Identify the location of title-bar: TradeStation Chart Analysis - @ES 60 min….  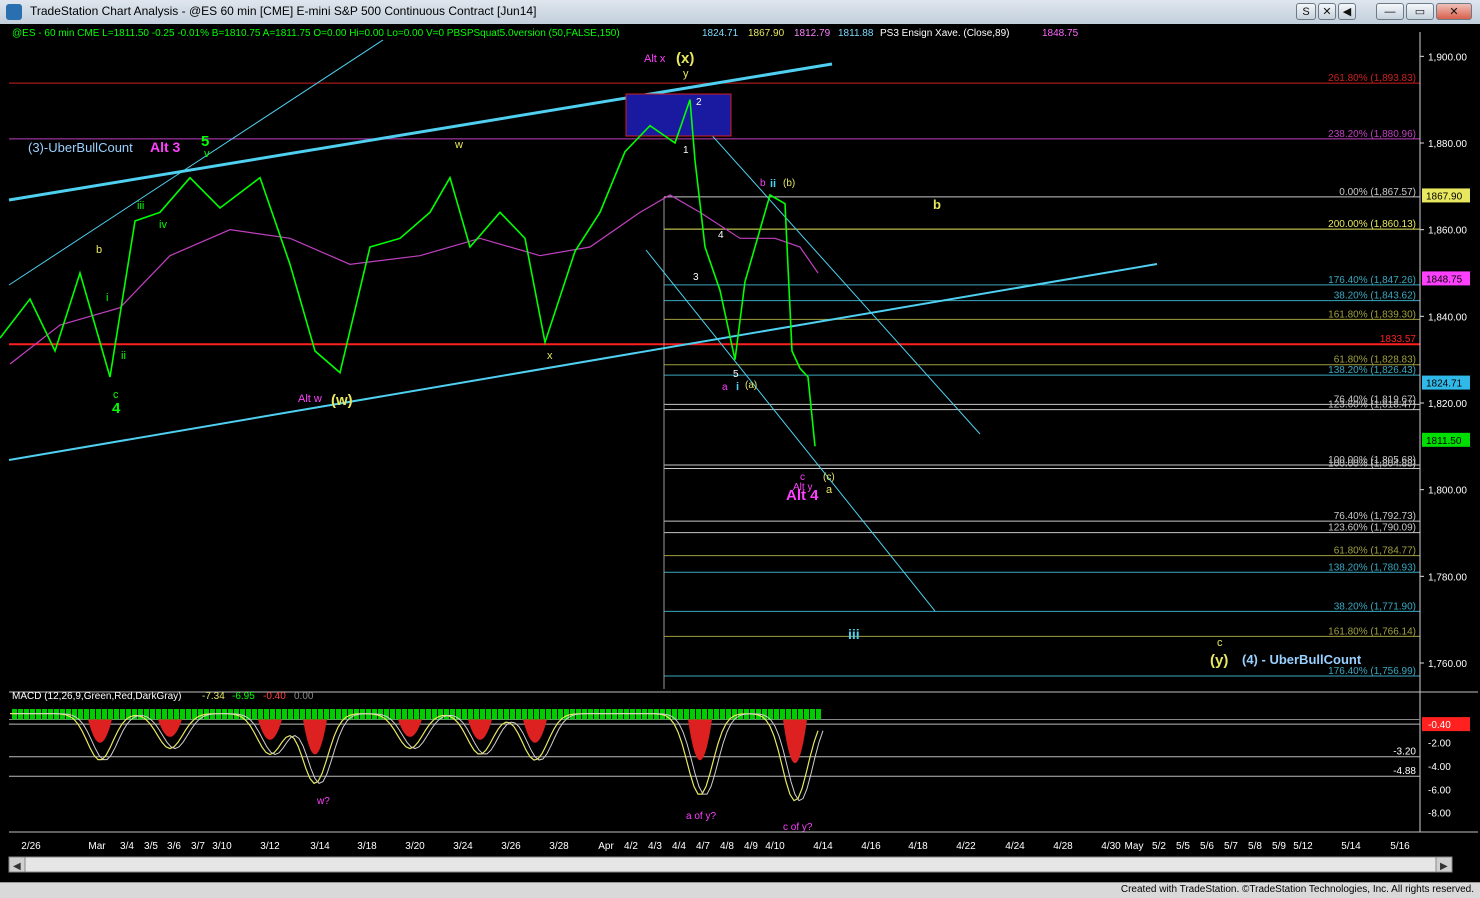
(740, 12).